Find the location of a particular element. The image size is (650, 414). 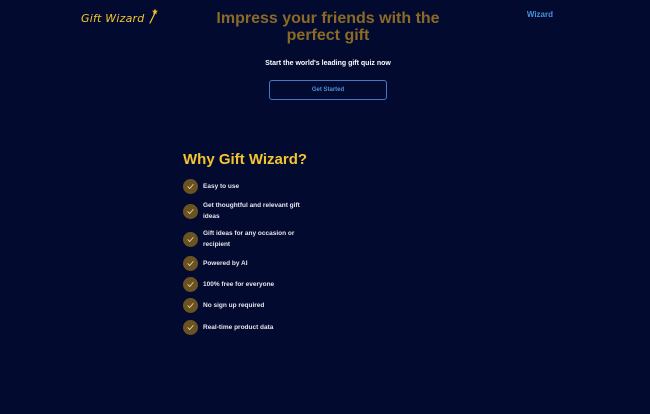

logo-link: Gift Wizard is located at coordinates (120, 16).